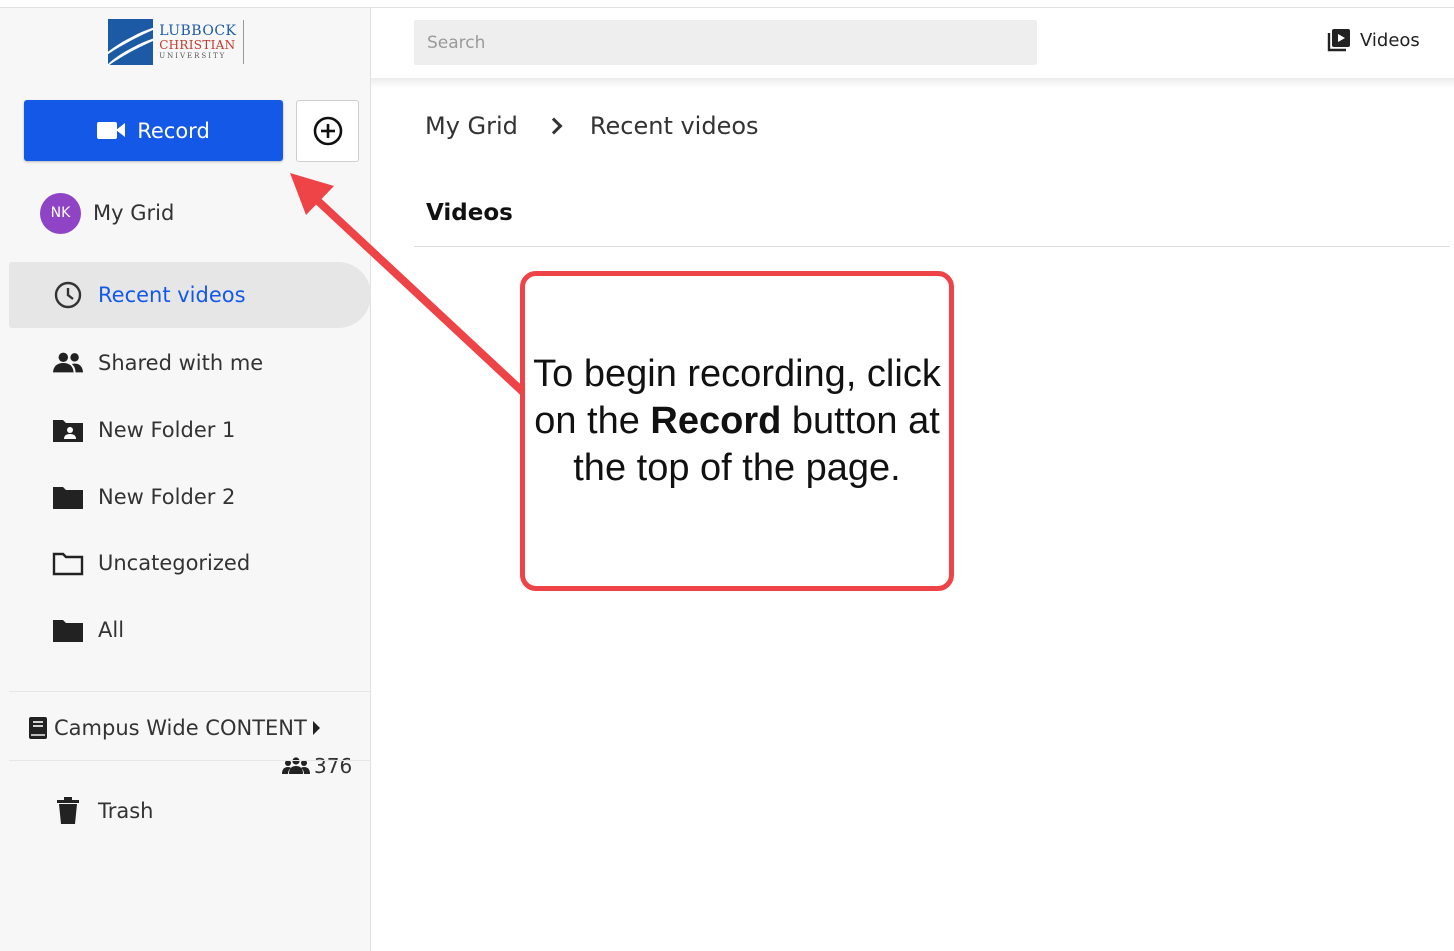 The image size is (1454, 951). What do you see at coordinates (932, 246) in the screenshot?
I see `section-divider` at bounding box center [932, 246].